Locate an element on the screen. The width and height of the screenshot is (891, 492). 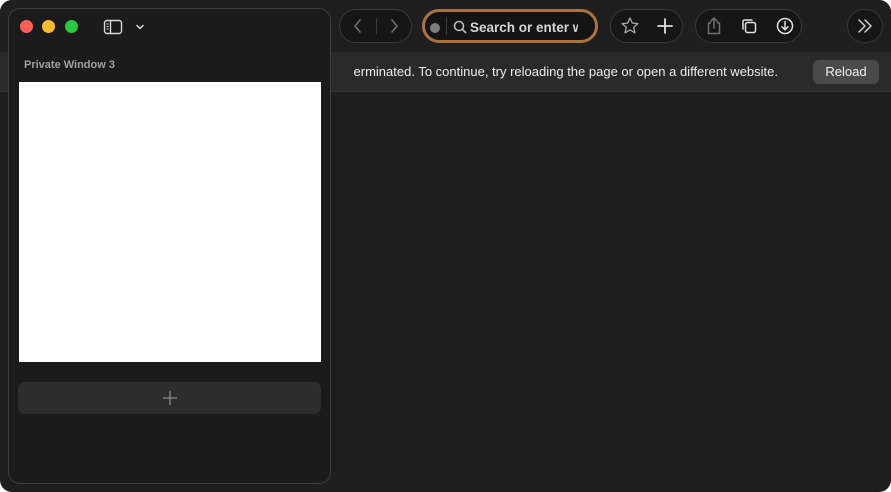
star-icon is located at coordinates (630, 25).